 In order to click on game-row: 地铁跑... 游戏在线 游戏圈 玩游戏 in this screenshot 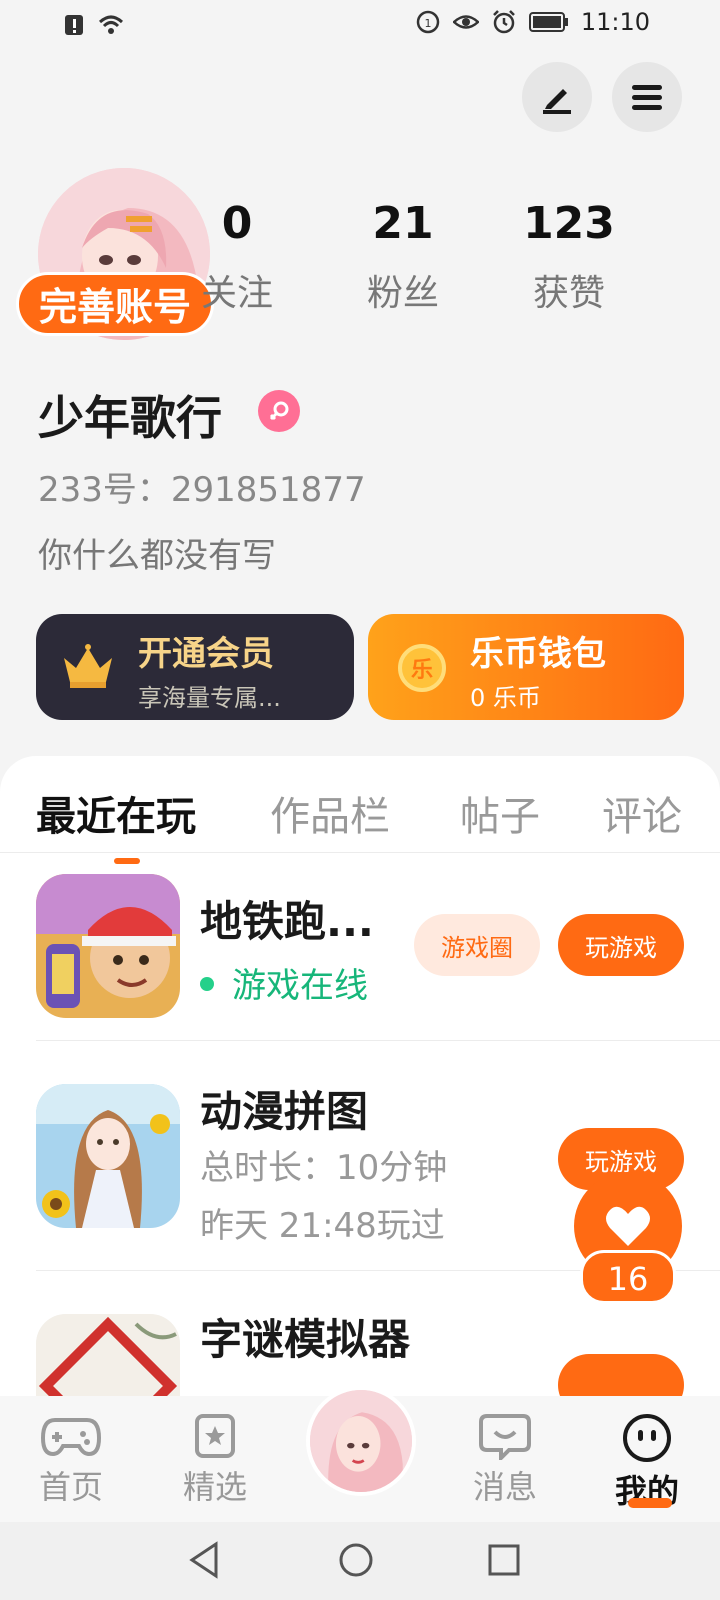, I will do `click(360, 957)`.